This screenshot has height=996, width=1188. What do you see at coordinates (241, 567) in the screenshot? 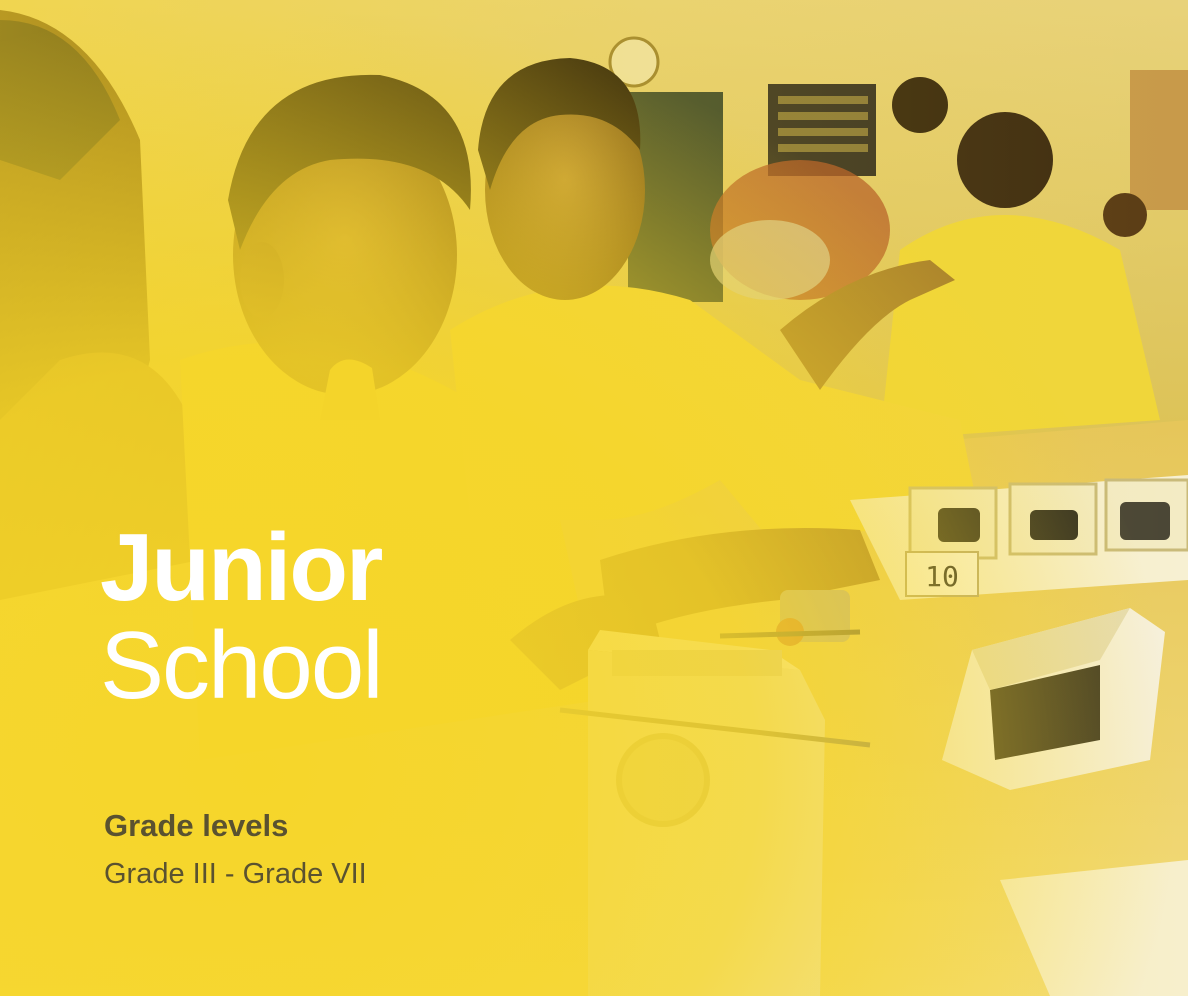
I see `title-junior: Junior` at bounding box center [241, 567].